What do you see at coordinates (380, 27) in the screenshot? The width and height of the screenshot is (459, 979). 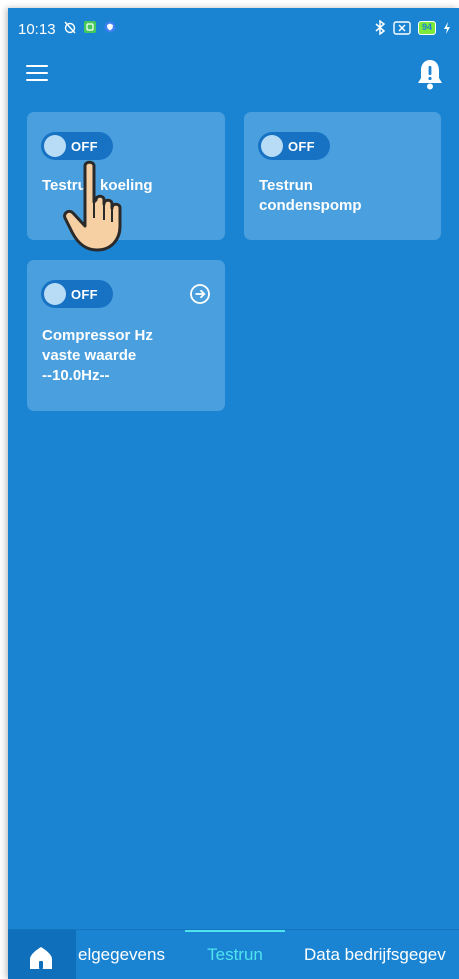 I see `bluetooth-icon` at bounding box center [380, 27].